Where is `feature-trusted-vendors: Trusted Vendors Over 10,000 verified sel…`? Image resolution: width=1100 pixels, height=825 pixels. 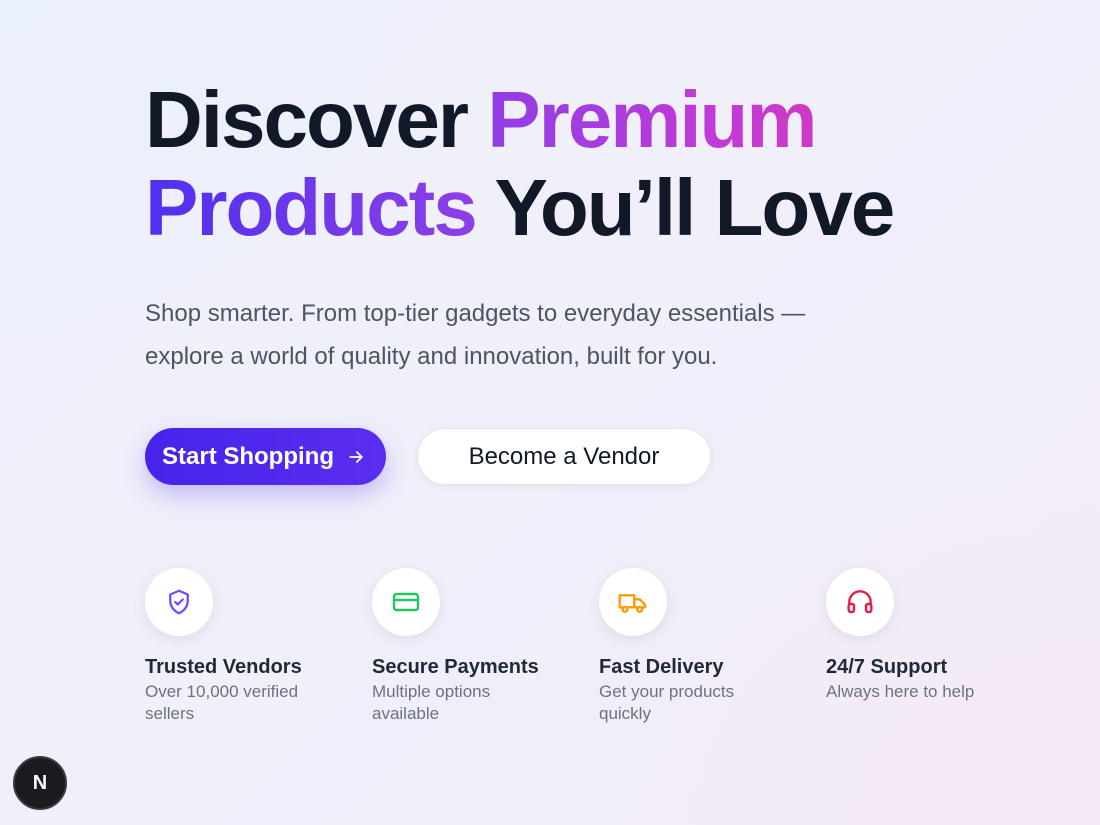
feature-trusted-vendors: Trusted Vendors Over 10,000 verified sel… is located at coordinates (245, 646).